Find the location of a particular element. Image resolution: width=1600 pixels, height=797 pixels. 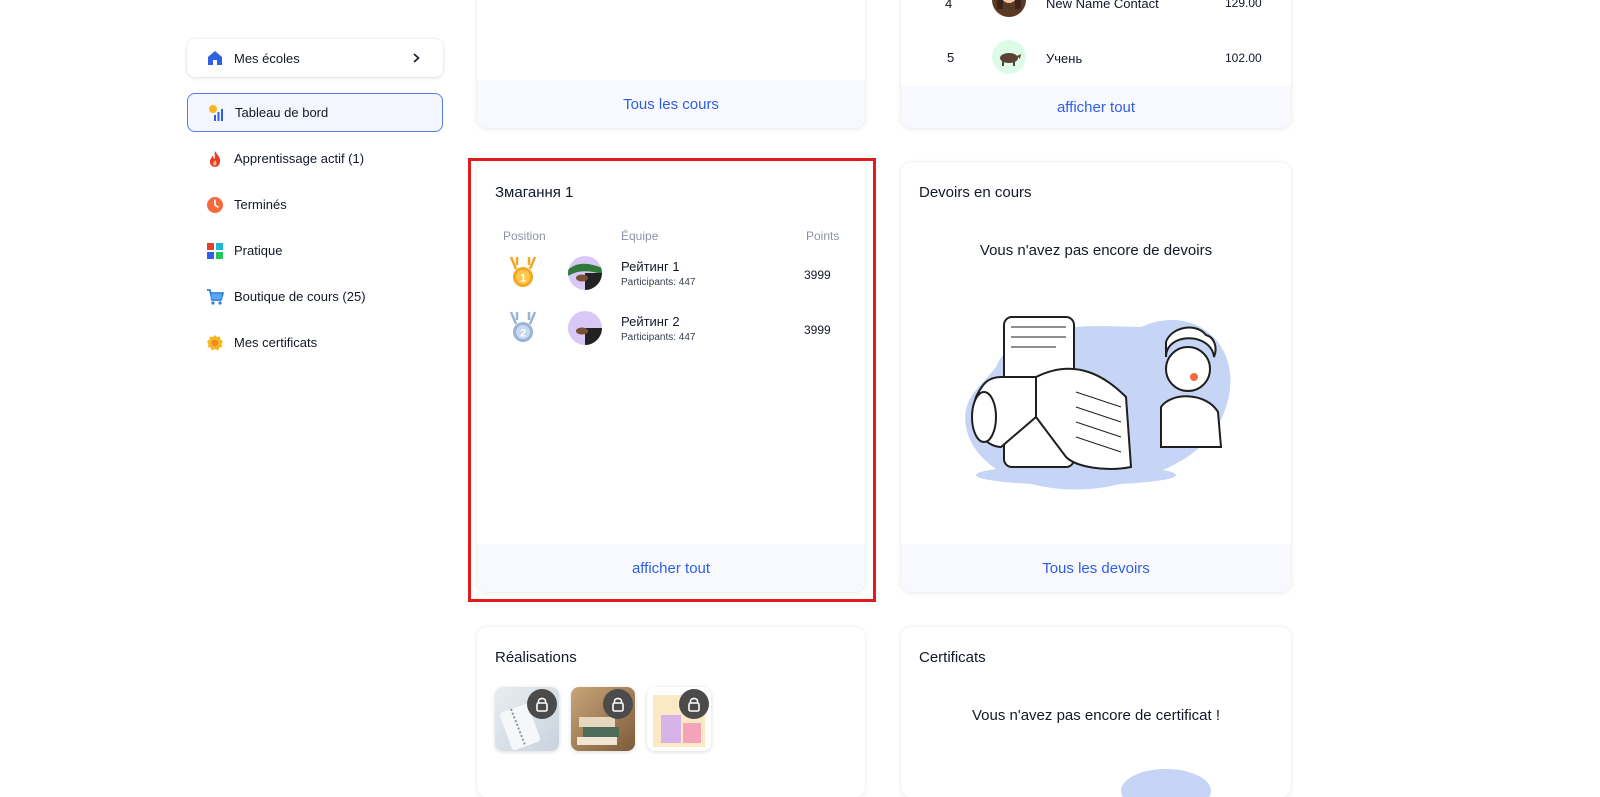

sidebar-item-dashboard: Tableau de bord is located at coordinates (315, 112).